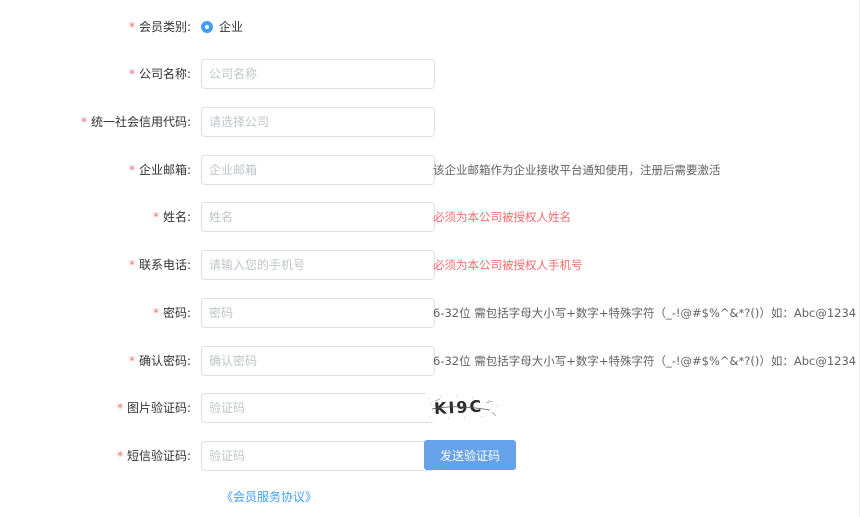 Image resolution: width=860 pixels, height=517 pixels. I want to click on image-captcha-input, so click(318, 408).